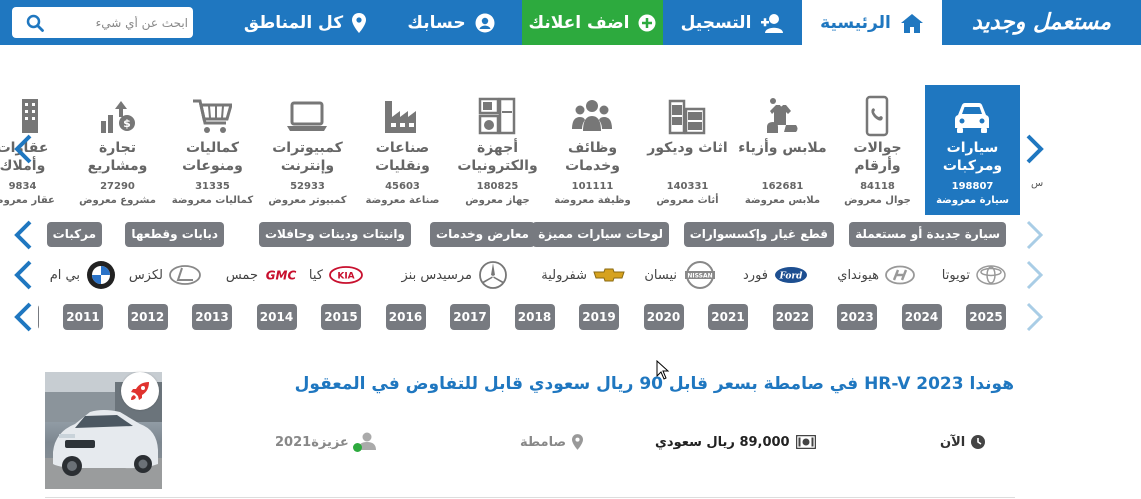  What do you see at coordinates (876, 275) in the screenshot?
I see `brand-hyundai: هيونداي` at bounding box center [876, 275].